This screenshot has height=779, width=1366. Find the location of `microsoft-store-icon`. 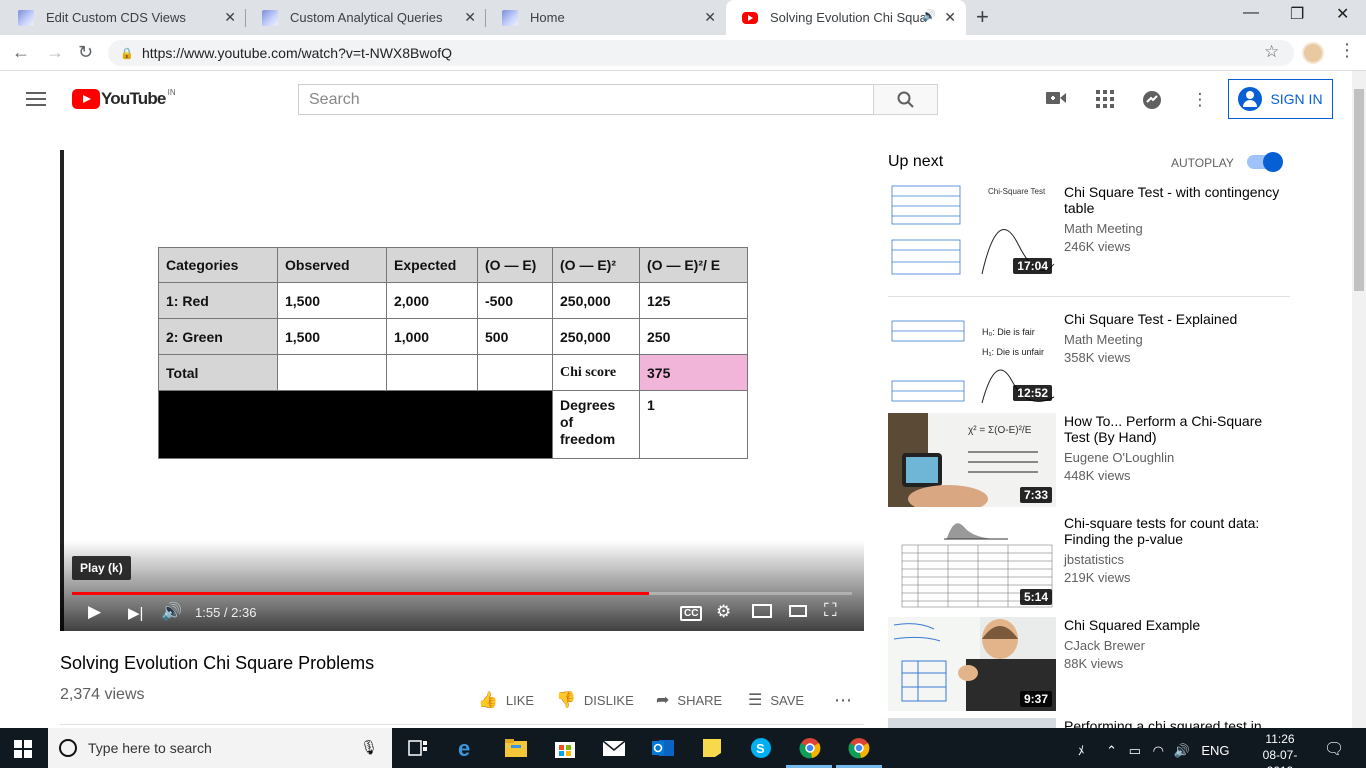

microsoft-store-icon is located at coordinates (565, 748).